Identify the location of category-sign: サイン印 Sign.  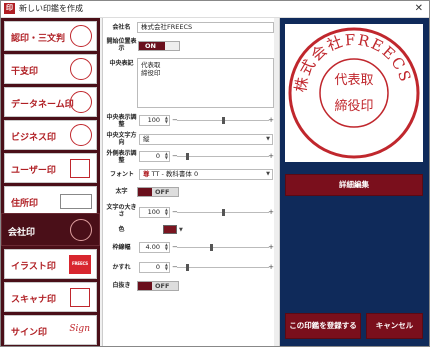
(50, 330).